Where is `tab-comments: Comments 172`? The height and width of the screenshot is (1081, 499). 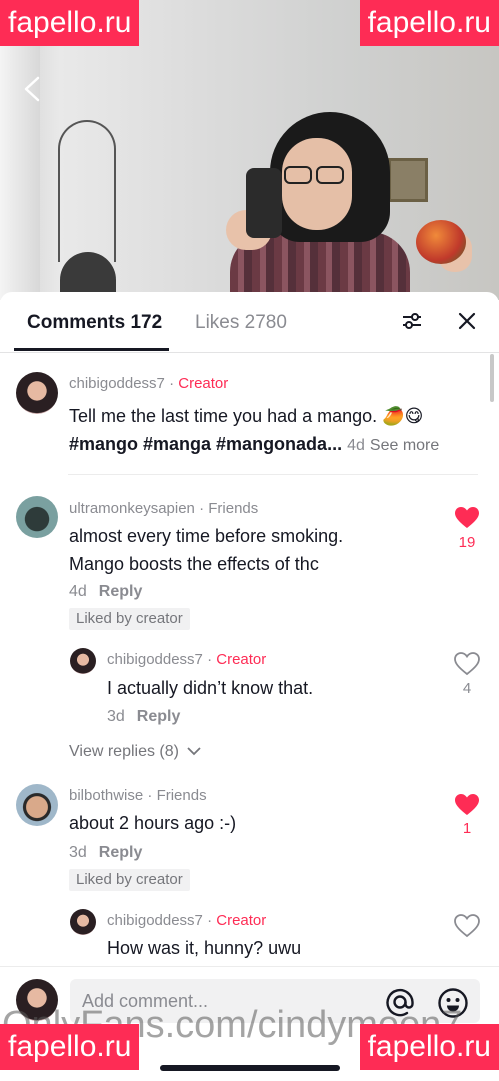 tab-comments: Comments 172 is located at coordinates (94, 323).